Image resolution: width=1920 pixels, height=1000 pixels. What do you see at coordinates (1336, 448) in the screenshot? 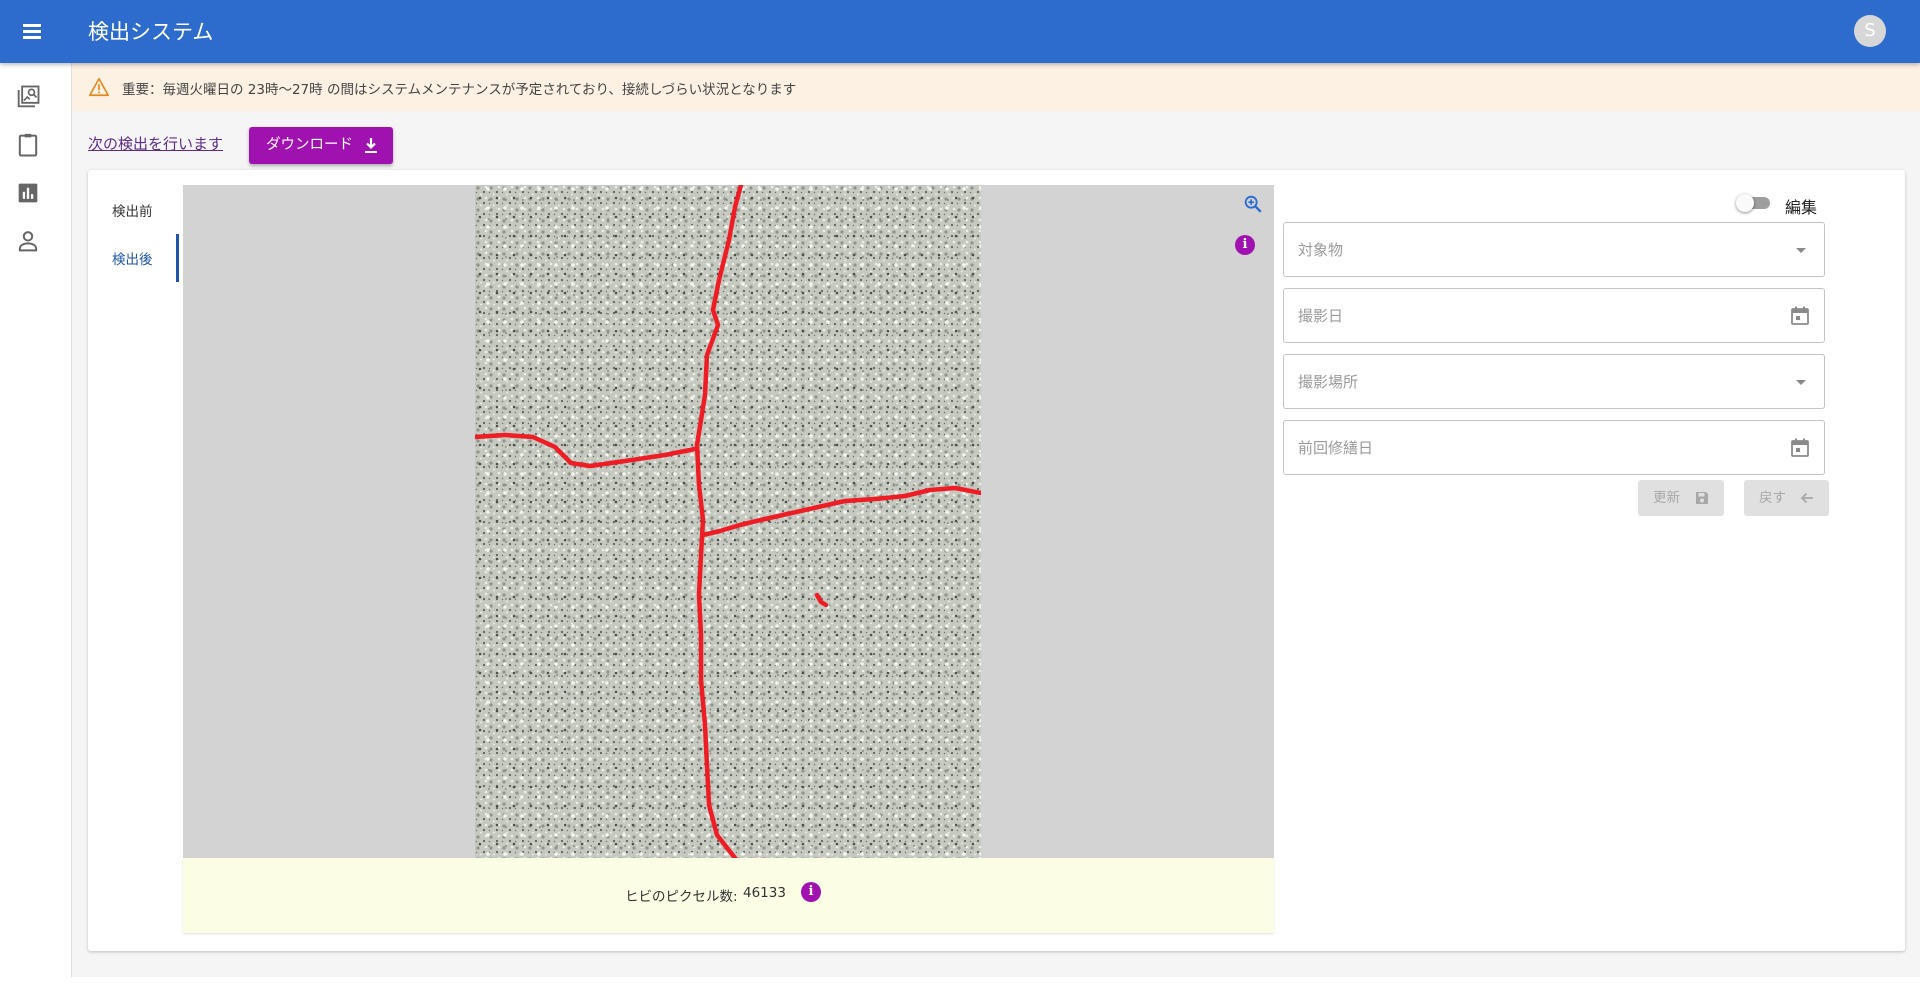
I see `last-repair-date-label: 前回修繕日` at bounding box center [1336, 448].